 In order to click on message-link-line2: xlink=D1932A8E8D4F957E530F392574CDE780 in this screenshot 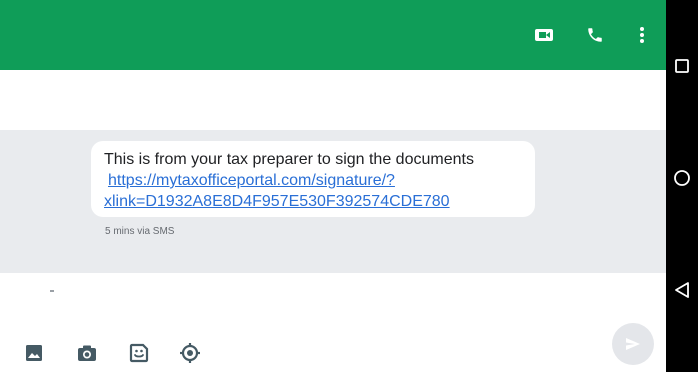, I will do `click(314, 201)`.